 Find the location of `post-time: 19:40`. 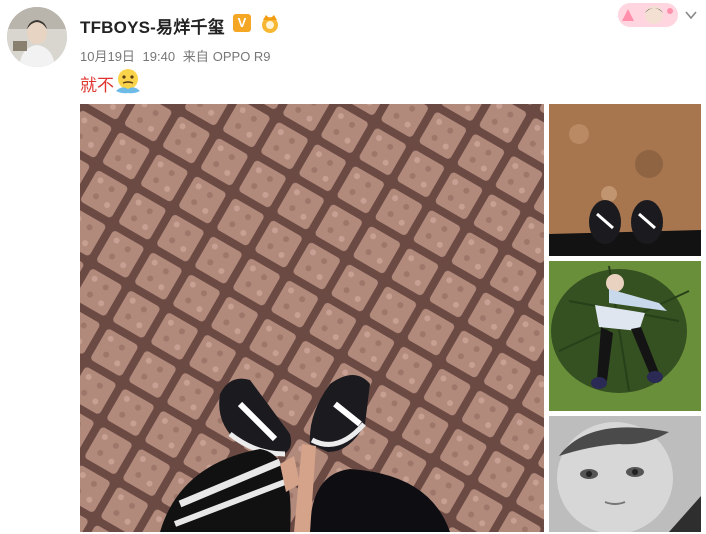

post-time: 19:40 is located at coordinates (159, 56).